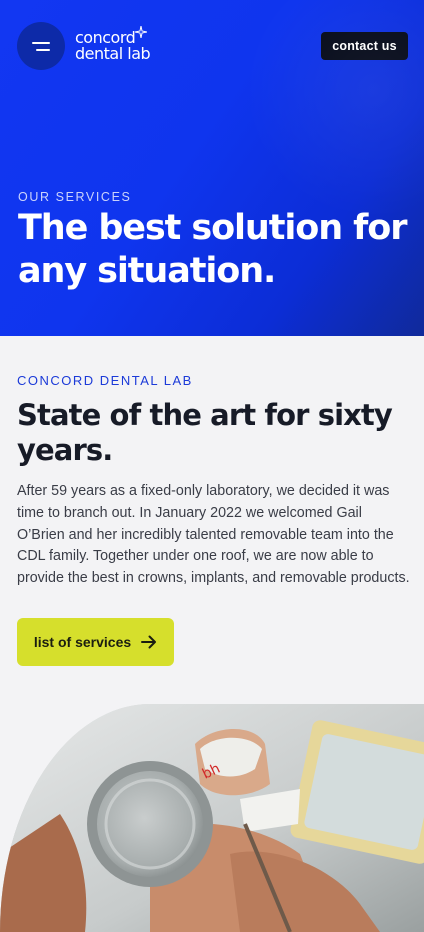  What do you see at coordinates (212, 249) in the screenshot?
I see `hero-title: The best solution for any situation.` at bounding box center [212, 249].